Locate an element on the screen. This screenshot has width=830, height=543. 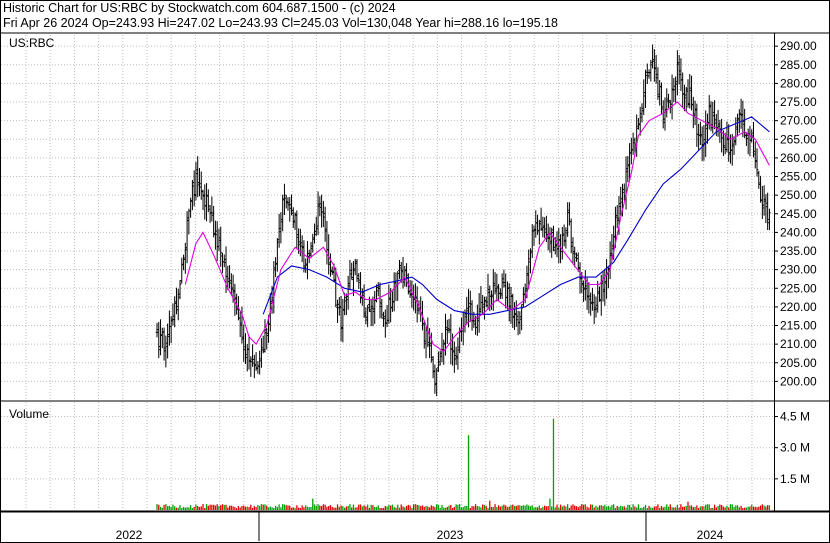
price-tick-label: 280.00 is located at coordinates (798, 83).